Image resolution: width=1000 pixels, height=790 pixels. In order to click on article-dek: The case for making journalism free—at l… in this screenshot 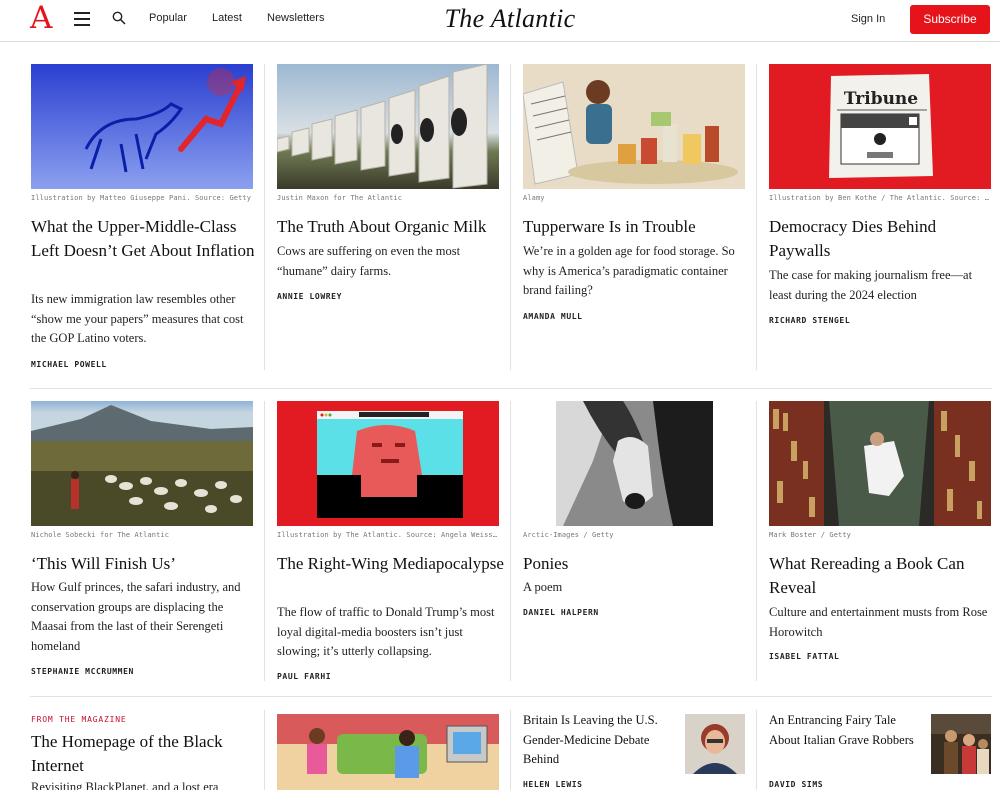, I will do `click(871, 285)`.